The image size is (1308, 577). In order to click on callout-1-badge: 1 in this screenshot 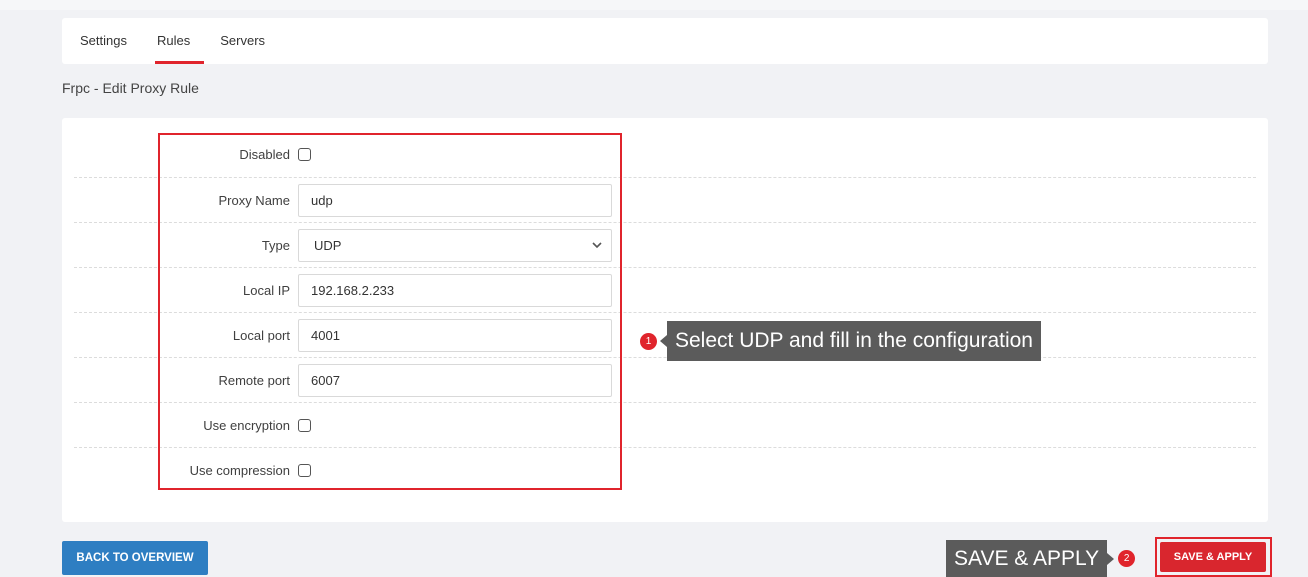, I will do `click(648, 341)`.